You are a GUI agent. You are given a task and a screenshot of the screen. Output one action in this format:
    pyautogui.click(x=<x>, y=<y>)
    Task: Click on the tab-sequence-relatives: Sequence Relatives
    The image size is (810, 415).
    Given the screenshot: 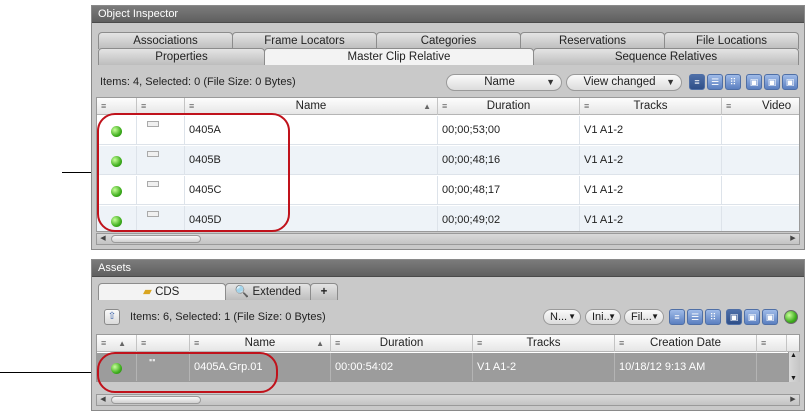 What is the action you would take?
    pyautogui.click(x=666, y=56)
    